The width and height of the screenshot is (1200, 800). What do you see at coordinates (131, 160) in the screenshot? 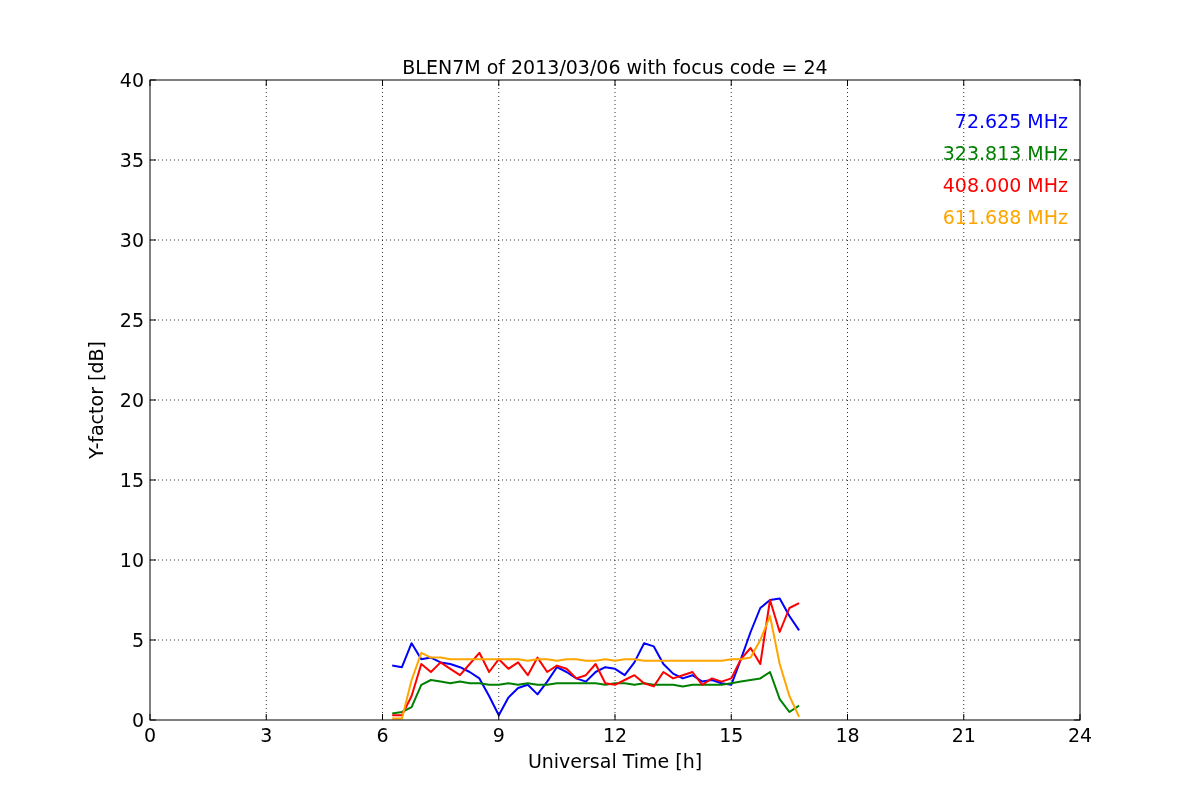
I see `tick-label: 35` at bounding box center [131, 160].